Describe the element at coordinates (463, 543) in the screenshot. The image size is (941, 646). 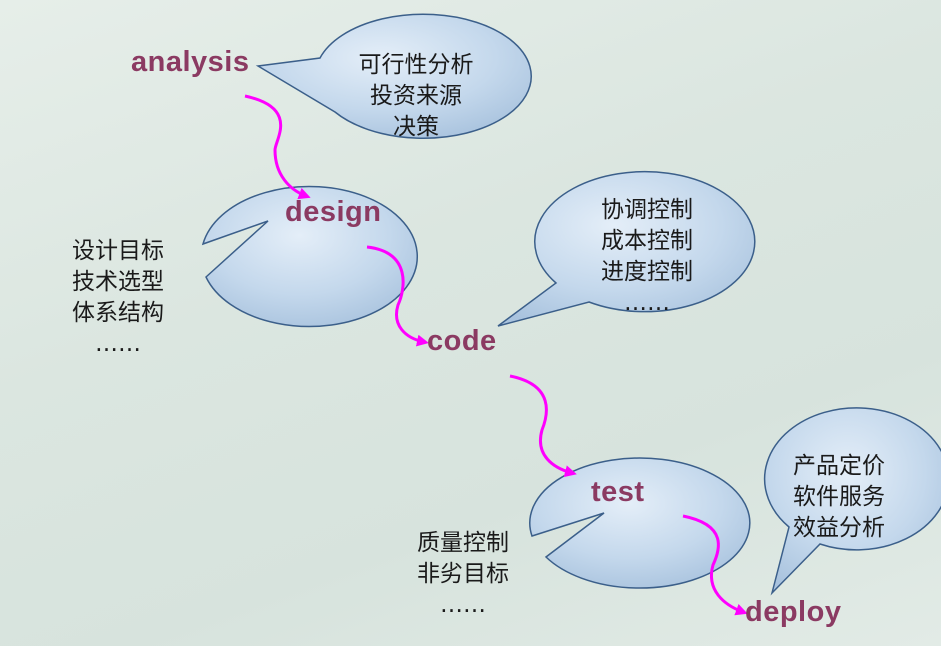
I see `bubble-test-line: 质量控制` at that location.